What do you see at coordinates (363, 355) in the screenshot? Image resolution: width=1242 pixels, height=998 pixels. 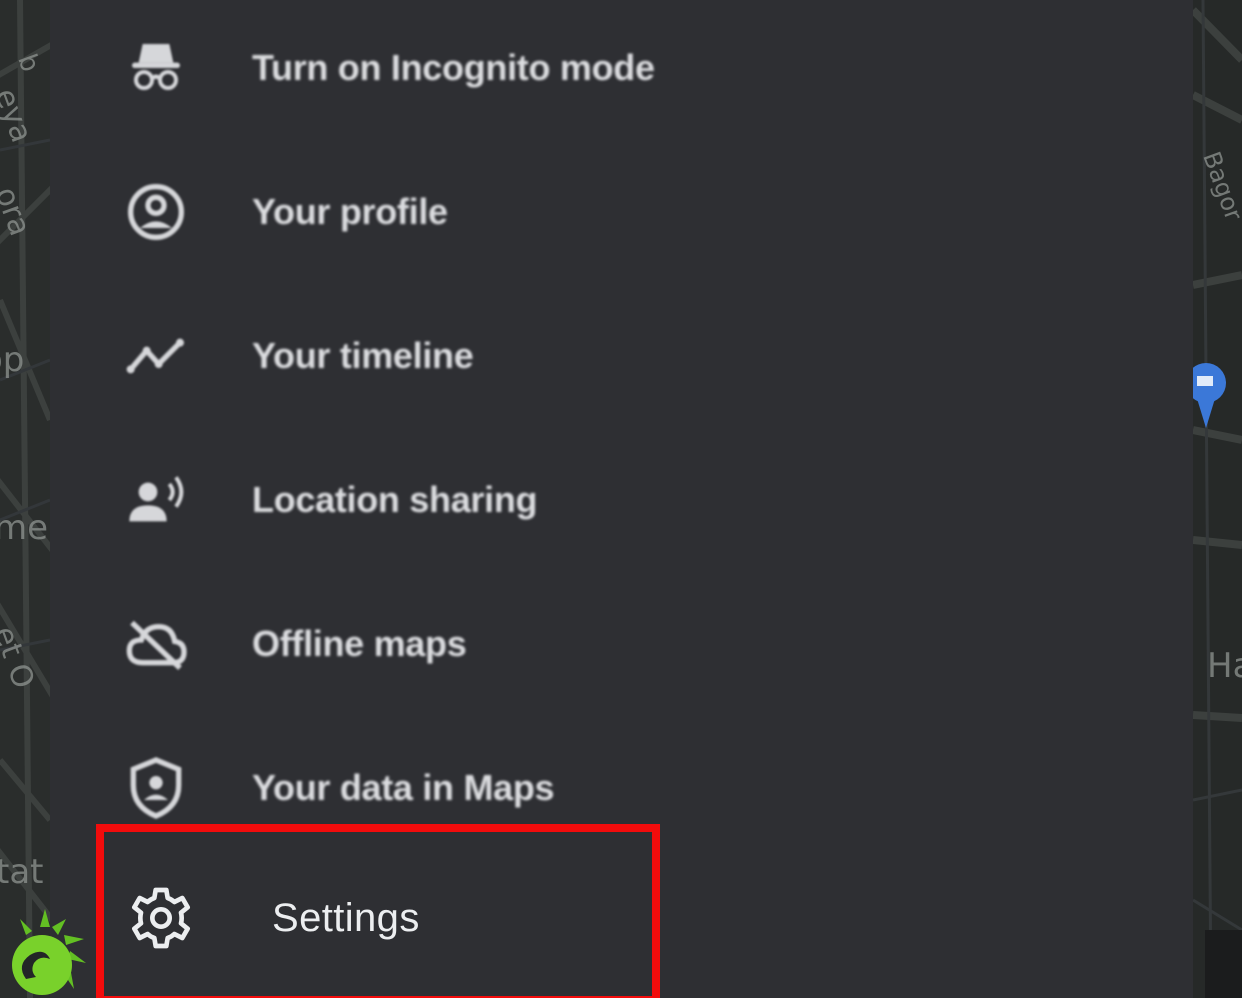 I see `menu-item-label: Your timeline` at bounding box center [363, 355].